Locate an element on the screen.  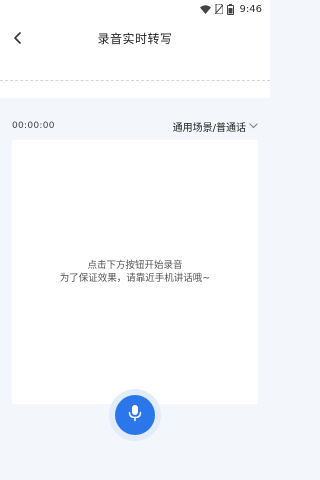
battery-icon is located at coordinates (230, 9).